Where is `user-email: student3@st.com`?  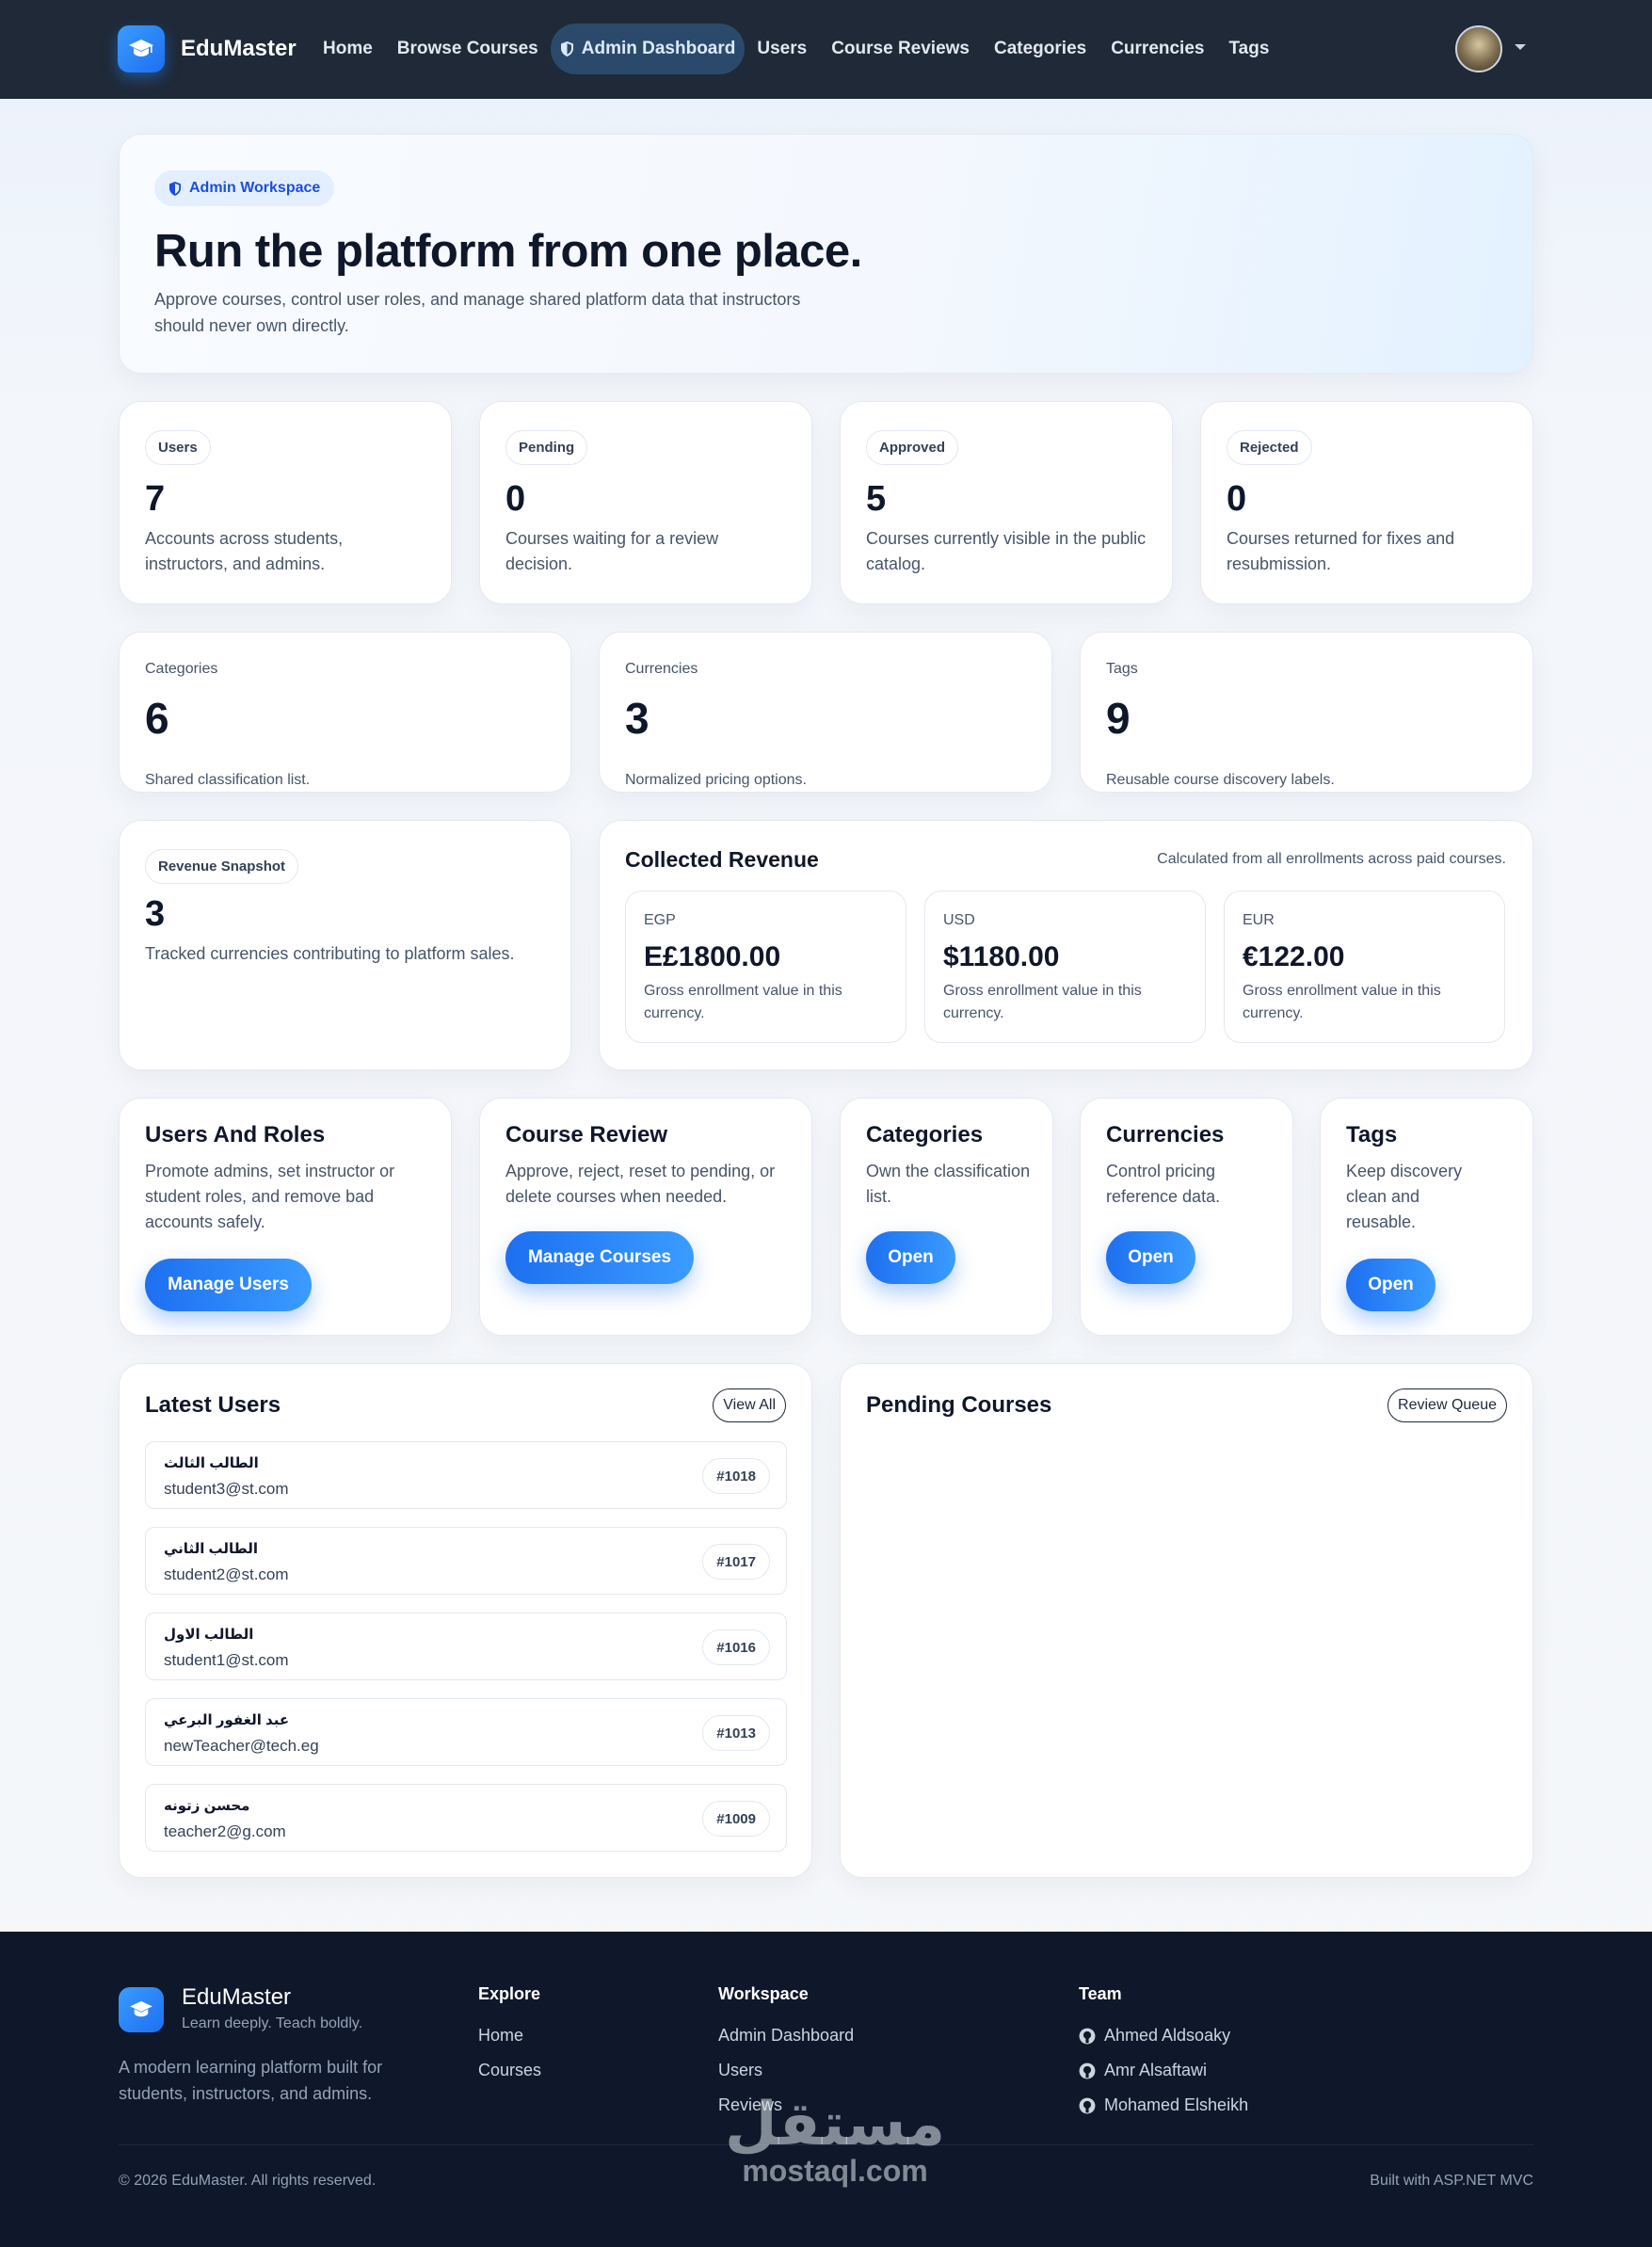 user-email: student3@st.com is located at coordinates (226, 1489).